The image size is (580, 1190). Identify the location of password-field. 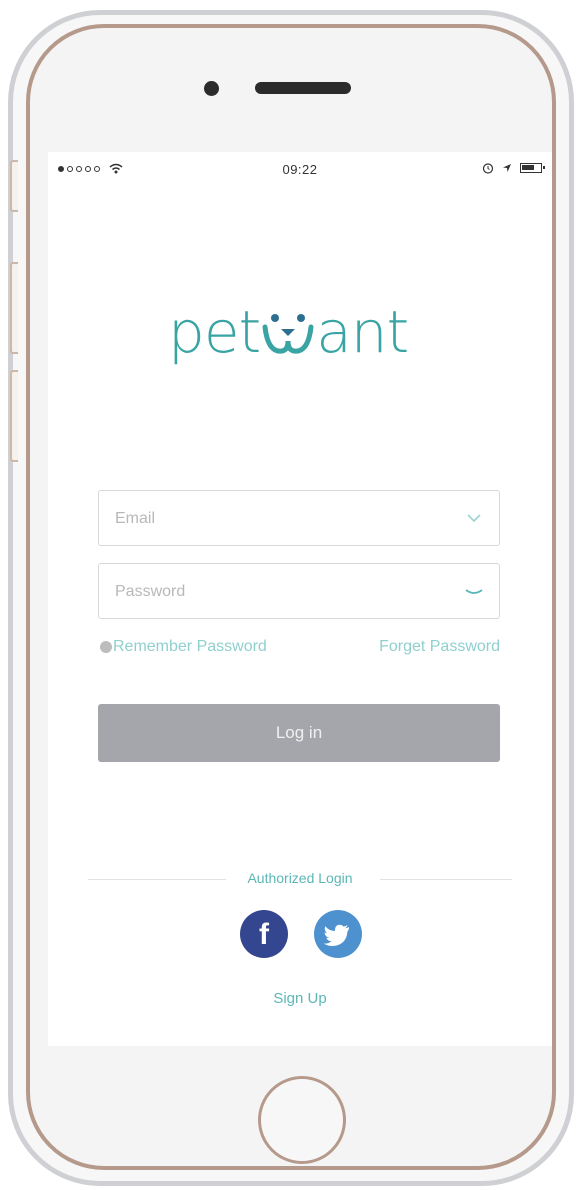
(299, 591).